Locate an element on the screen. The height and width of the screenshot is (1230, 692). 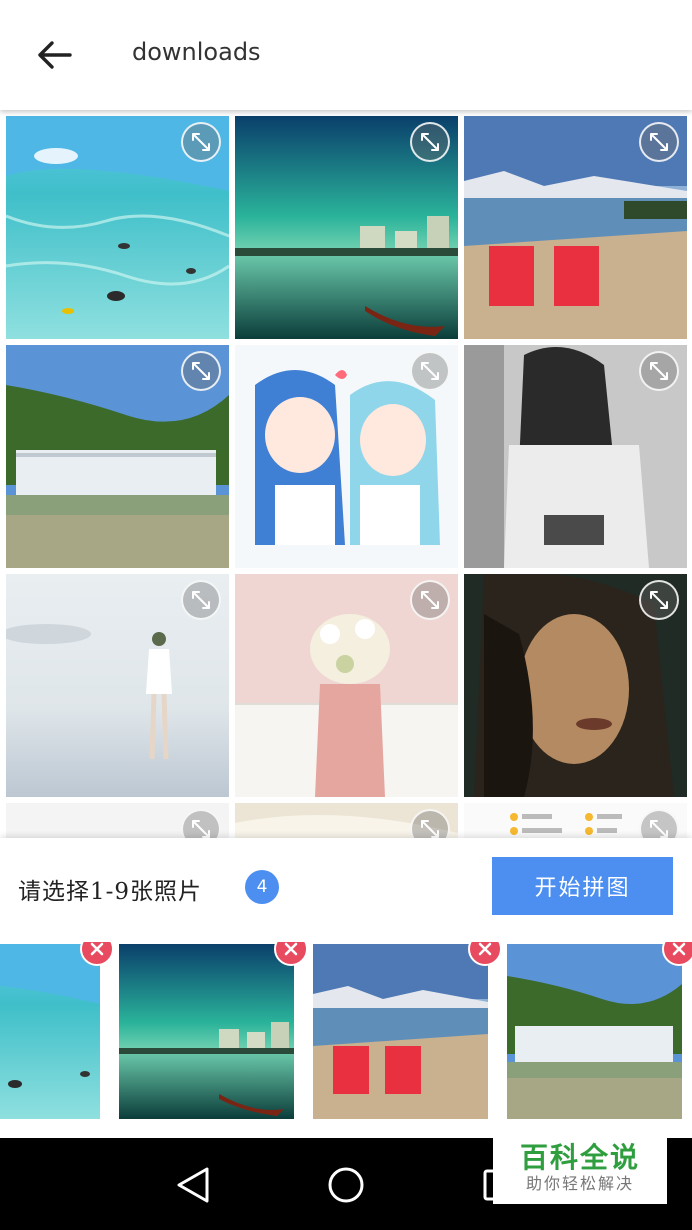
nav-back-button is located at coordinates (193, 1185).